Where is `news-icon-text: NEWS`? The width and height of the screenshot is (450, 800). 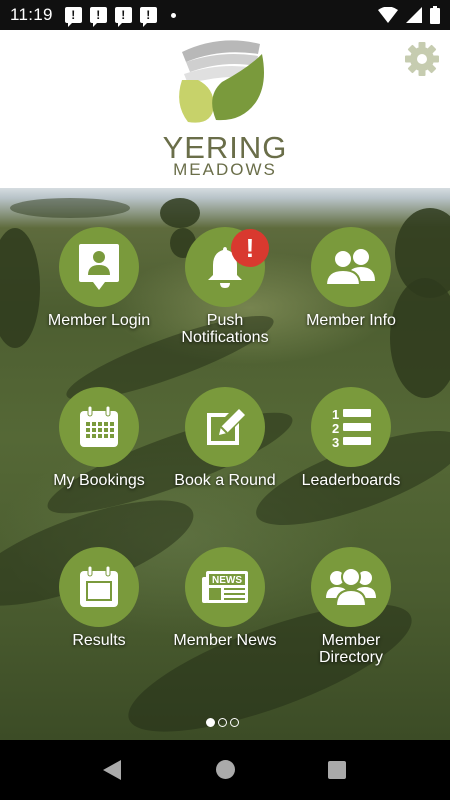 news-icon-text: NEWS is located at coordinates (227, 580).